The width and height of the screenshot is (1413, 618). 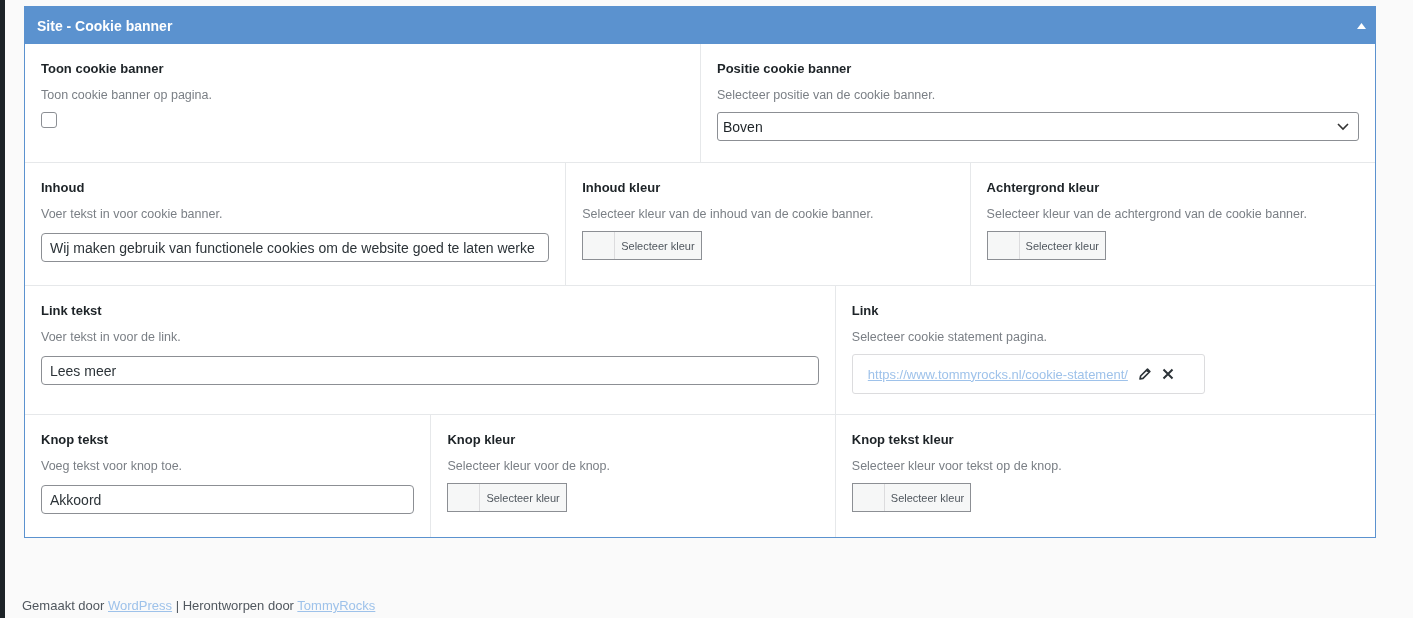 I want to click on field-label: Knop kleur, so click(x=482, y=440).